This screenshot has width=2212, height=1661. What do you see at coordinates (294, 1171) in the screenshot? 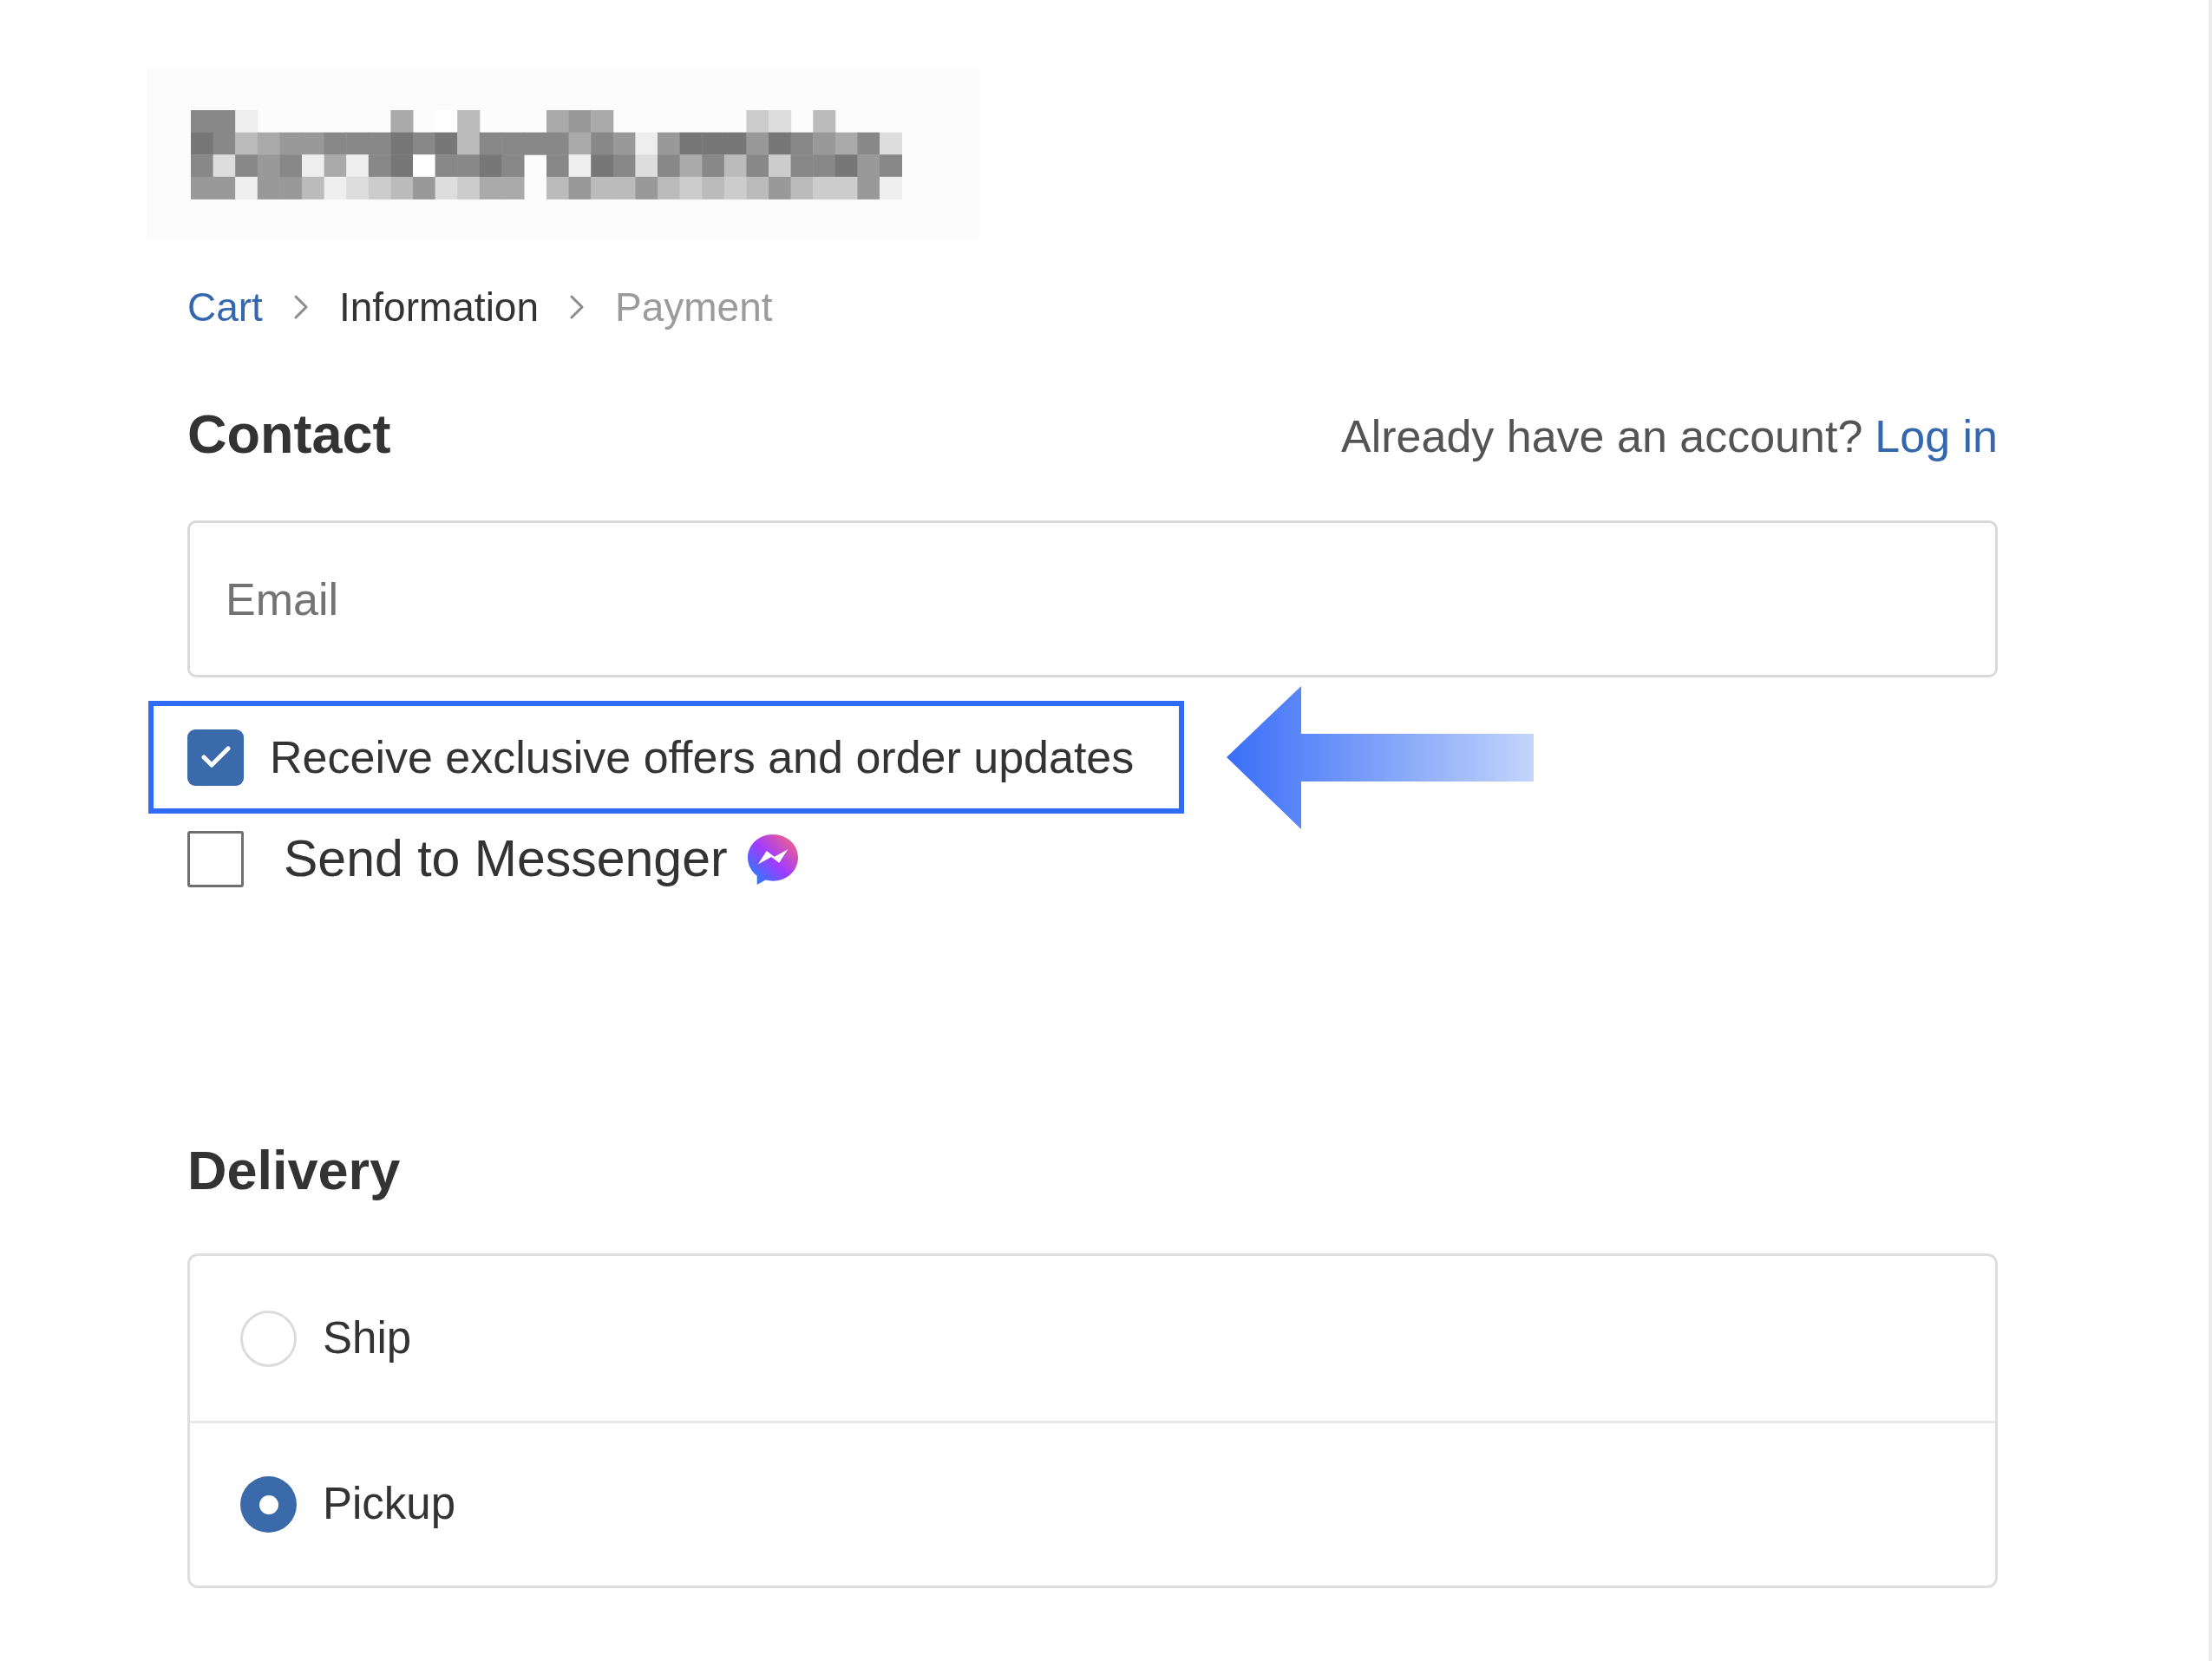
I see `section-heading: Delivery` at bounding box center [294, 1171].